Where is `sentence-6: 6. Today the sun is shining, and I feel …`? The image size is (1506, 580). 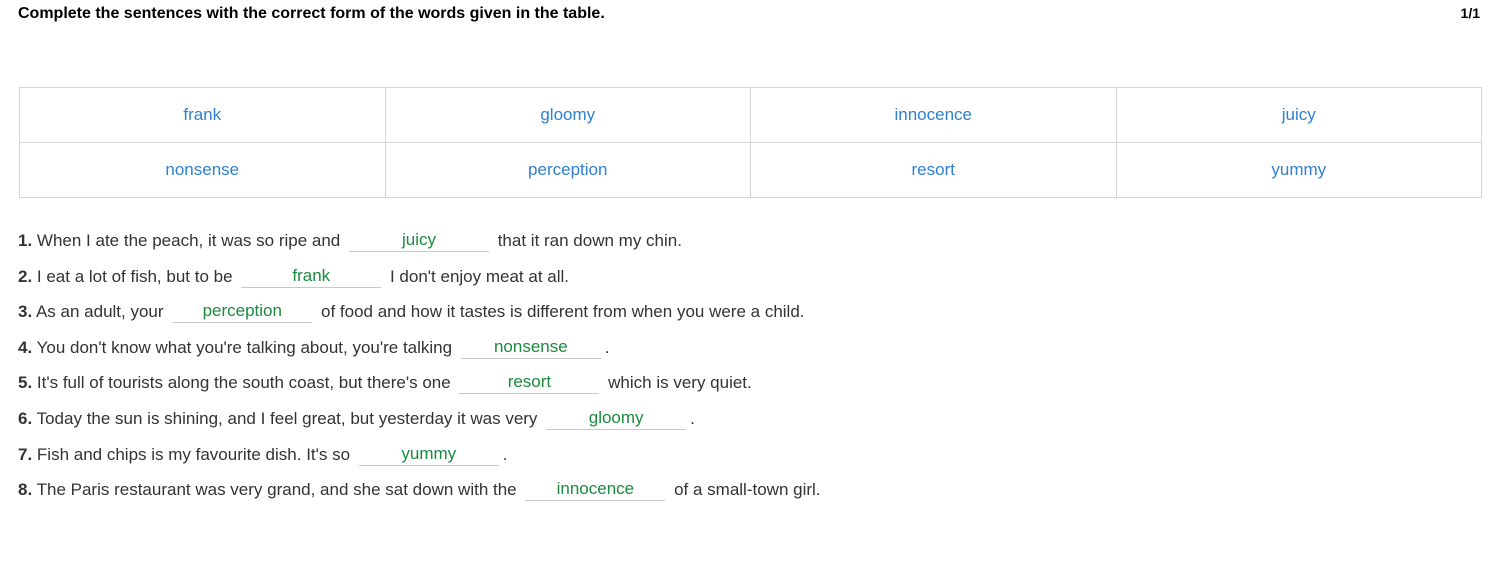
sentence-6: 6. Today the sun is shining, and I feel … is located at coordinates (748, 422).